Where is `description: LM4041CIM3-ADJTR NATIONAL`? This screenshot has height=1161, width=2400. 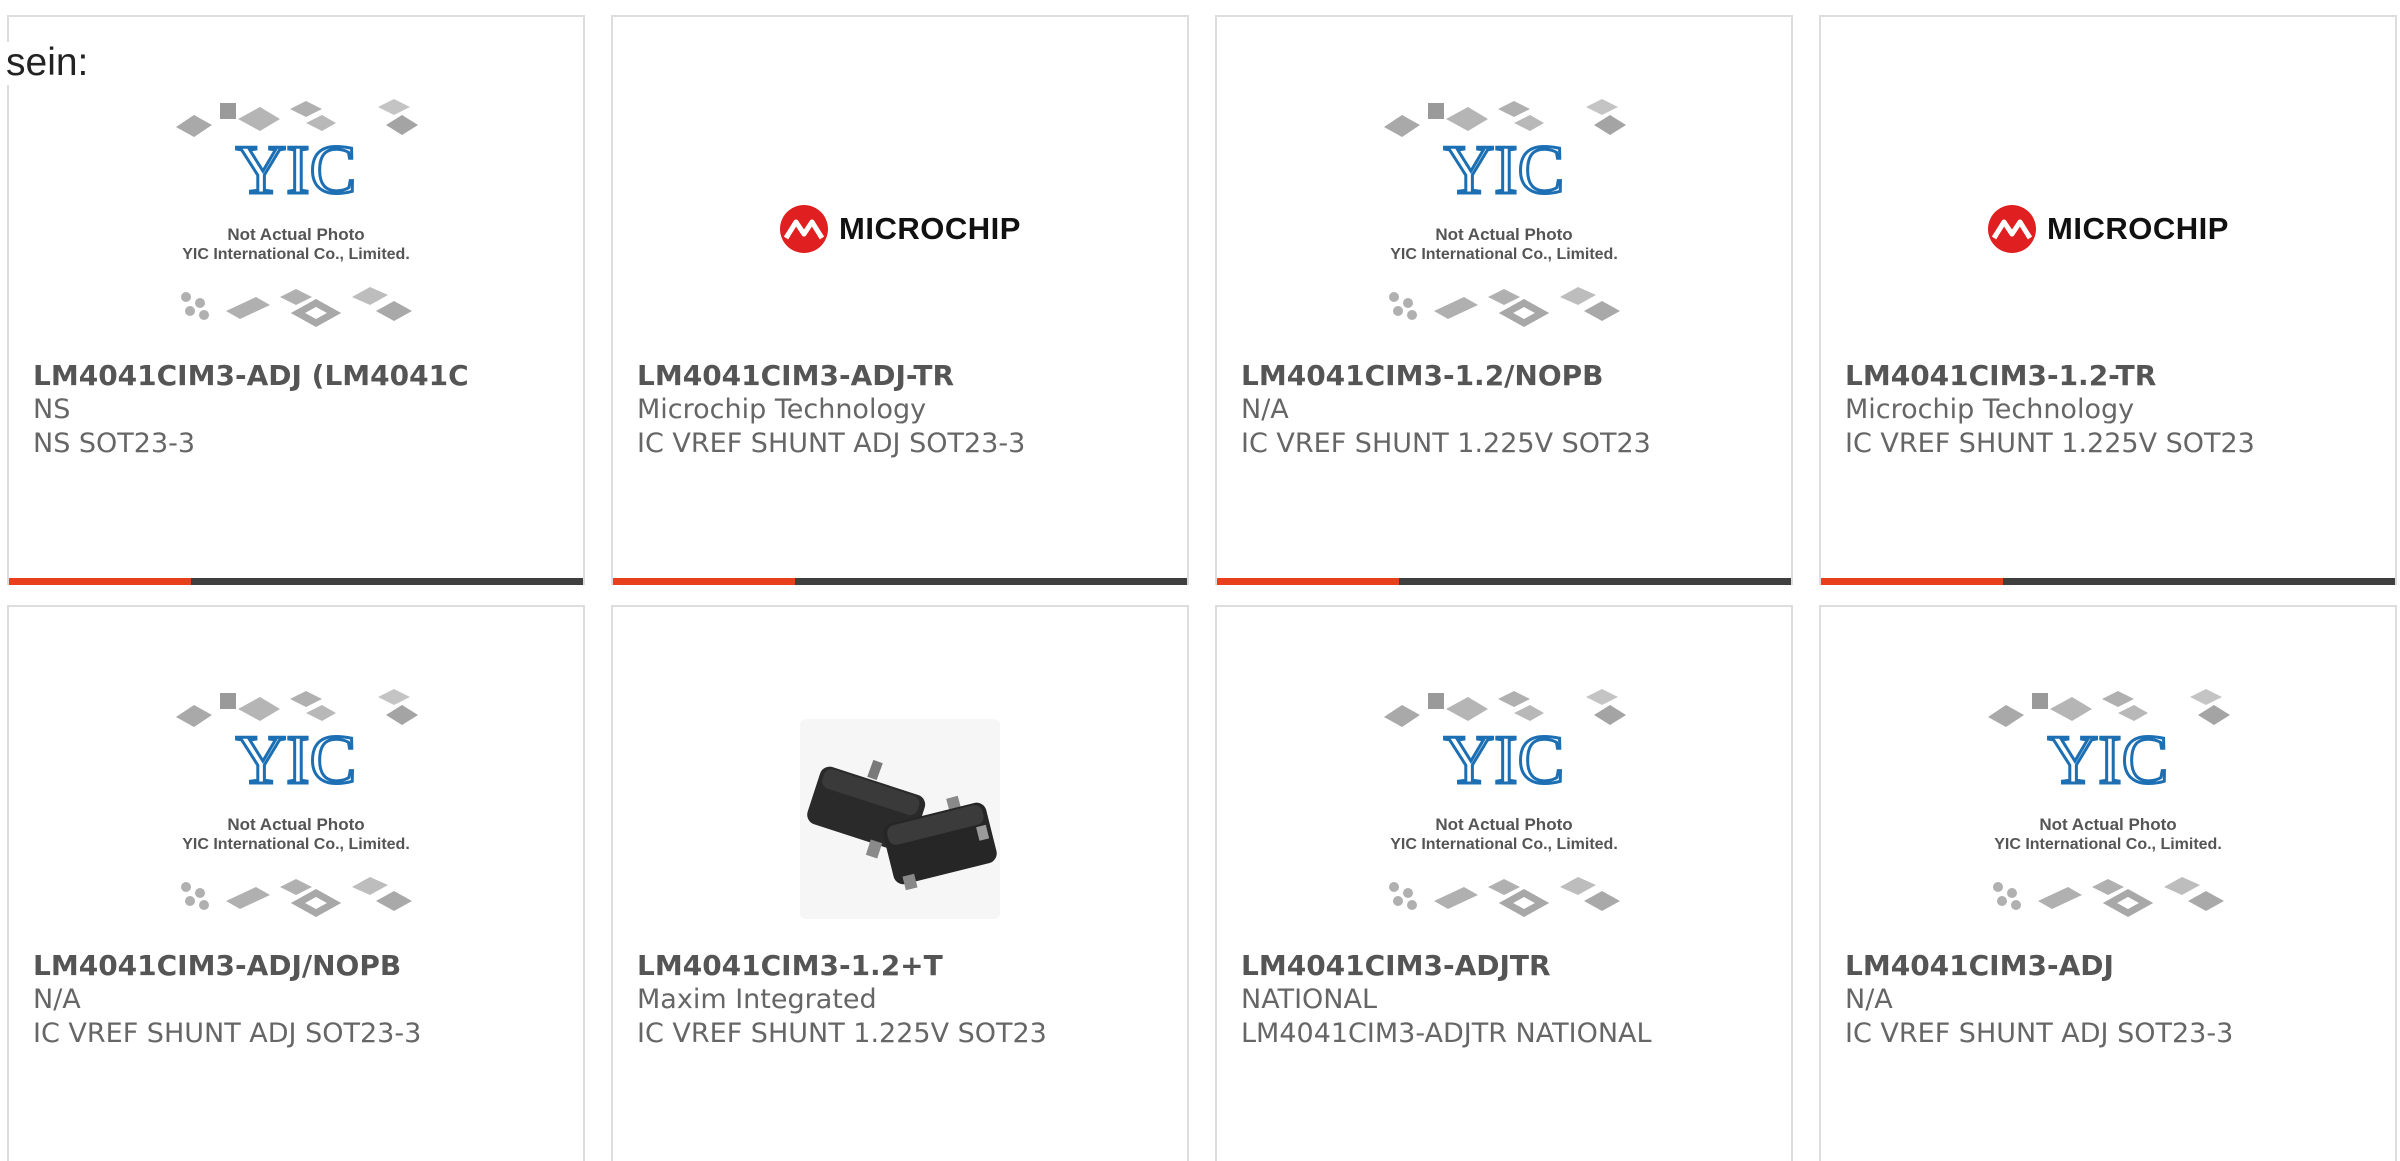
description: LM4041CIM3-ADJTR NATIONAL is located at coordinates (1446, 1033).